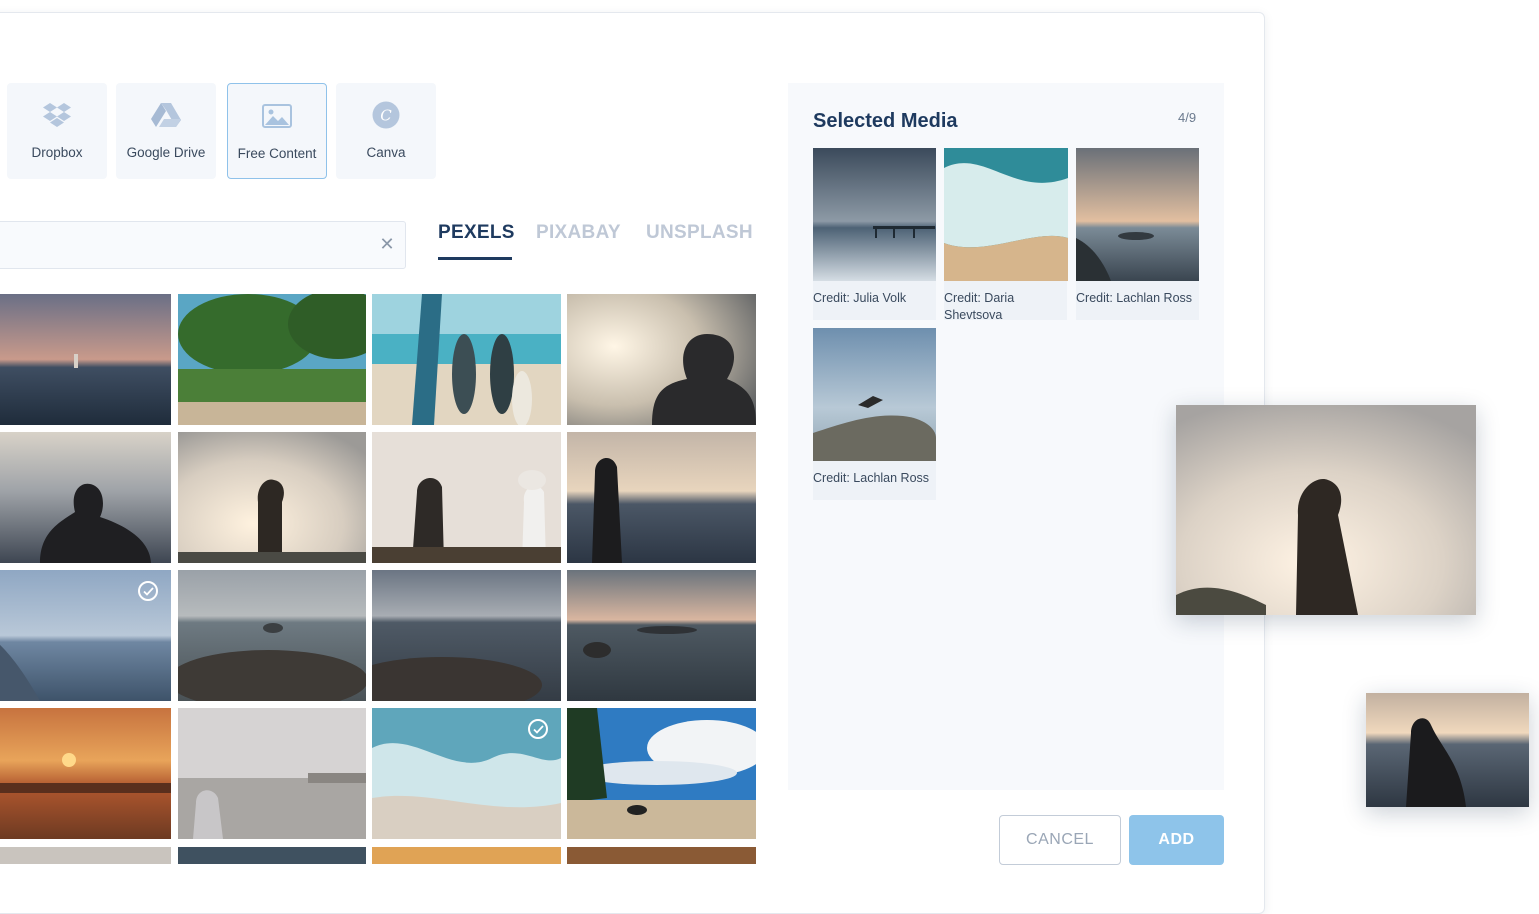  I want to click on tab-unsplash: UNSPLASH, so click(699, 233).